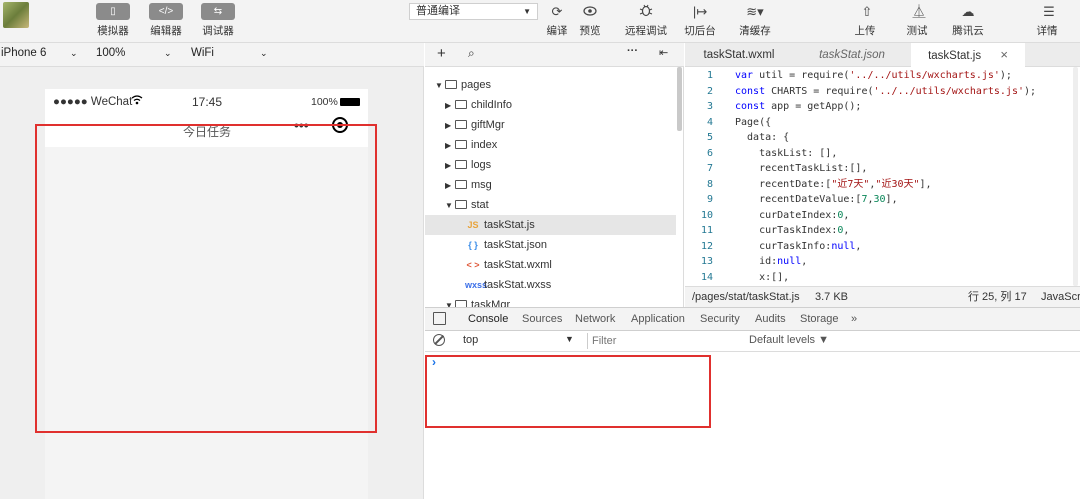 This screenshot has width=1080, height=499. Describe the element at coordinates (720, 319) in the screenshot. I see `devtools-tab-security: Security` at that location.